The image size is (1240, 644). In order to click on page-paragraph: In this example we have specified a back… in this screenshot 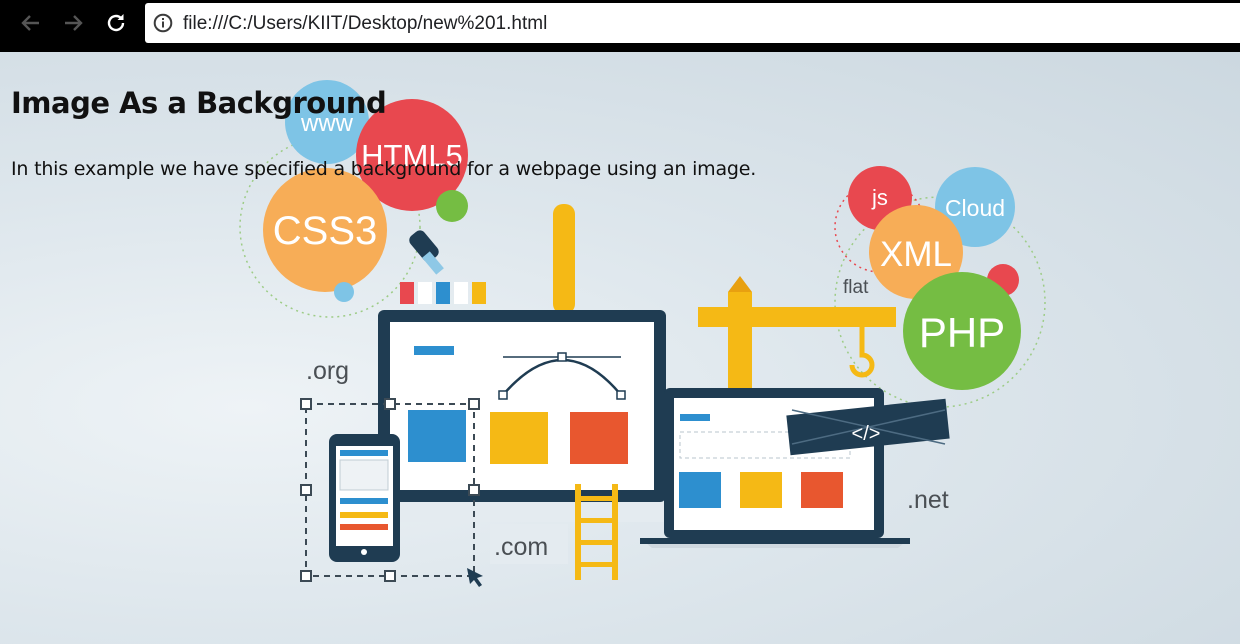, I will do `click(384, 169)`.